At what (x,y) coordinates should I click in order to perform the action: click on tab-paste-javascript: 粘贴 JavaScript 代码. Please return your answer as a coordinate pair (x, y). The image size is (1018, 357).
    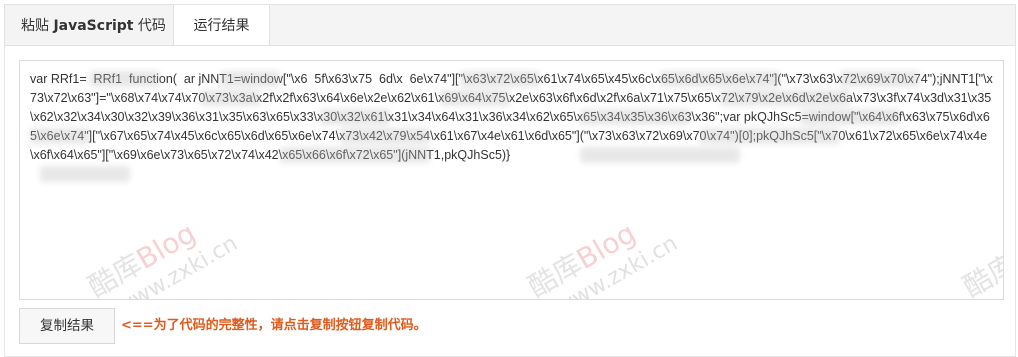
    Looking at the image, I should click on (88, 26).